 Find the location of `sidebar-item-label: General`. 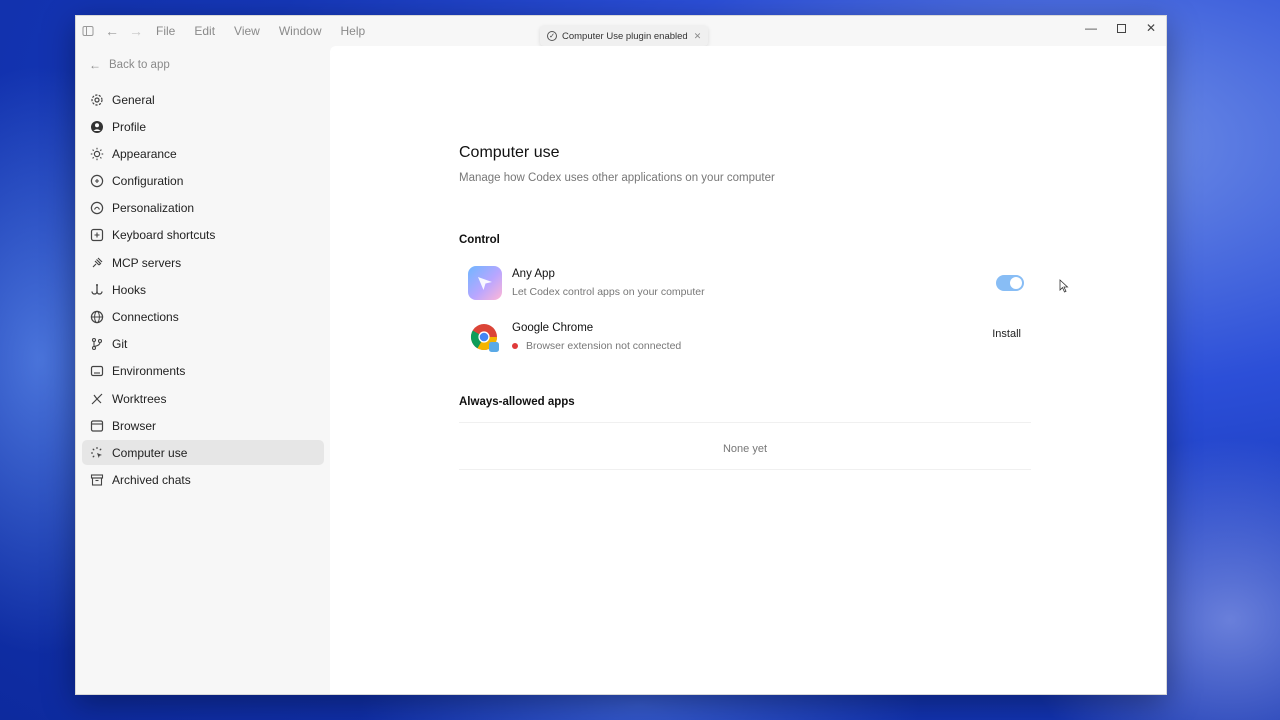

sidebar-item-label: General is located at coordinates (133, 99).